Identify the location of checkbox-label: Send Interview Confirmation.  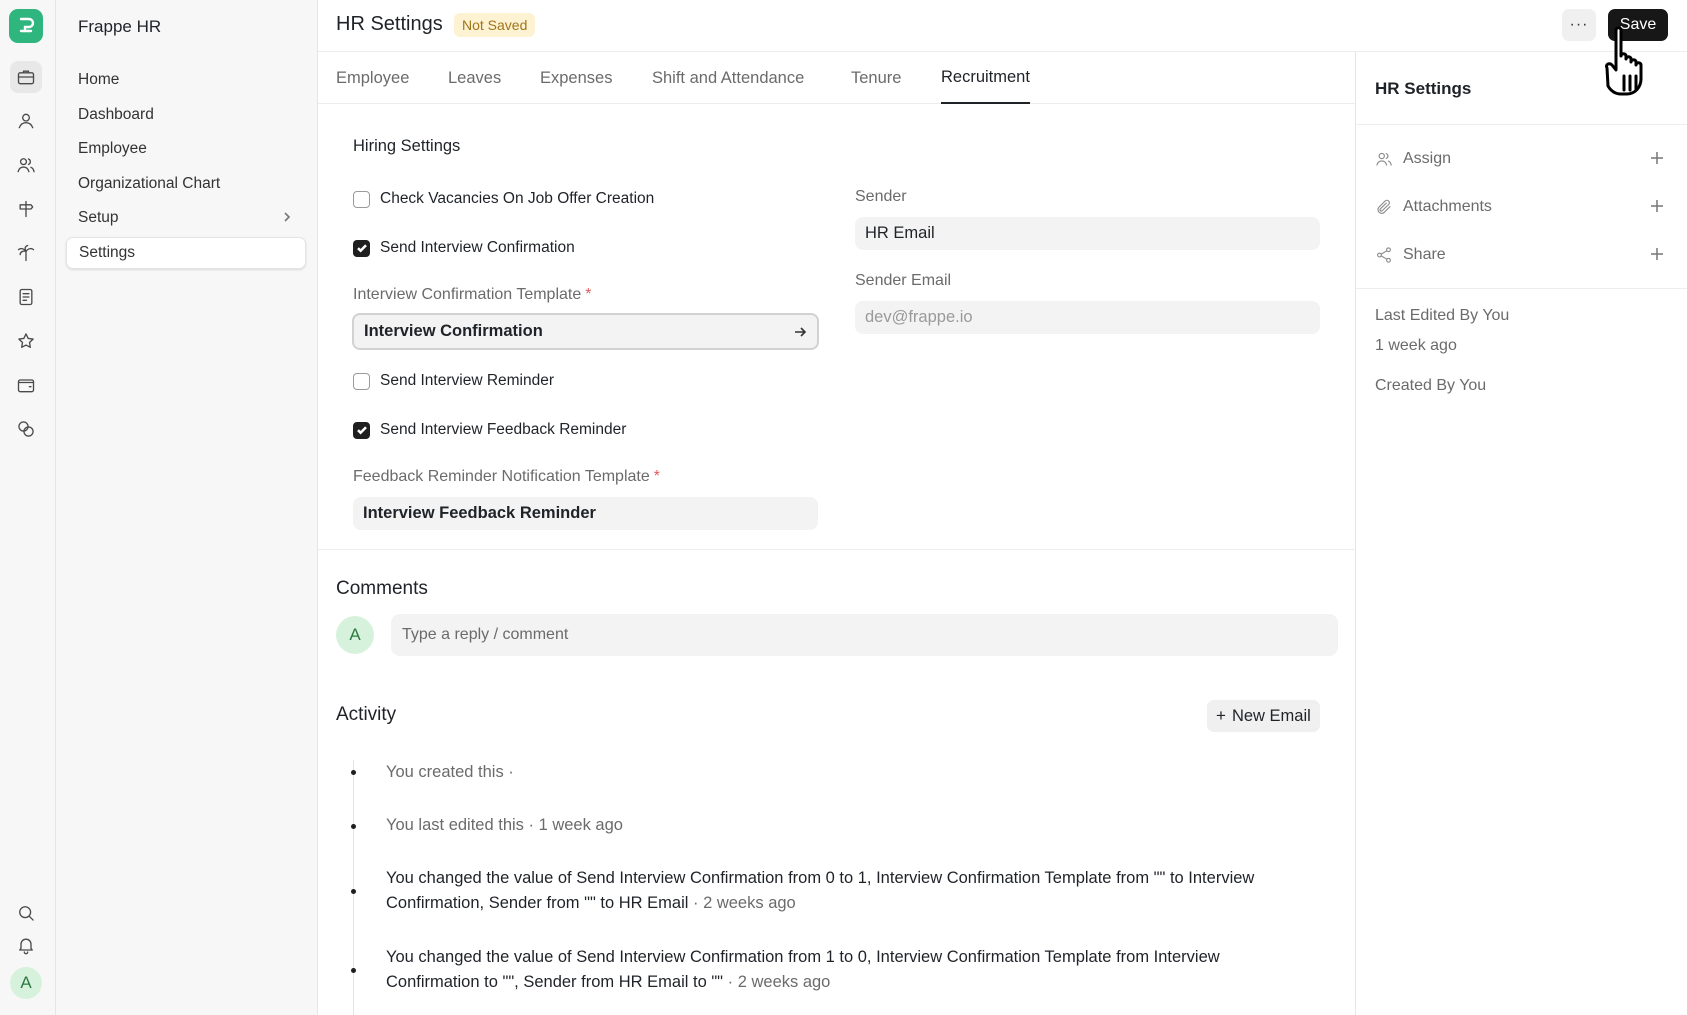
(477, 247).